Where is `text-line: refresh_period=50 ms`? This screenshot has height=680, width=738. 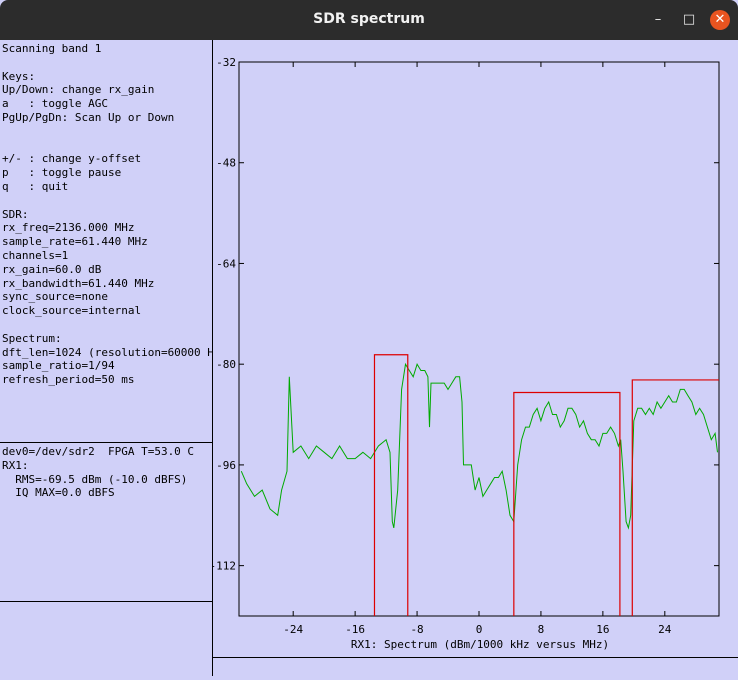
text-line: refresh_period=50 ms is located at coordinates (68, 380).